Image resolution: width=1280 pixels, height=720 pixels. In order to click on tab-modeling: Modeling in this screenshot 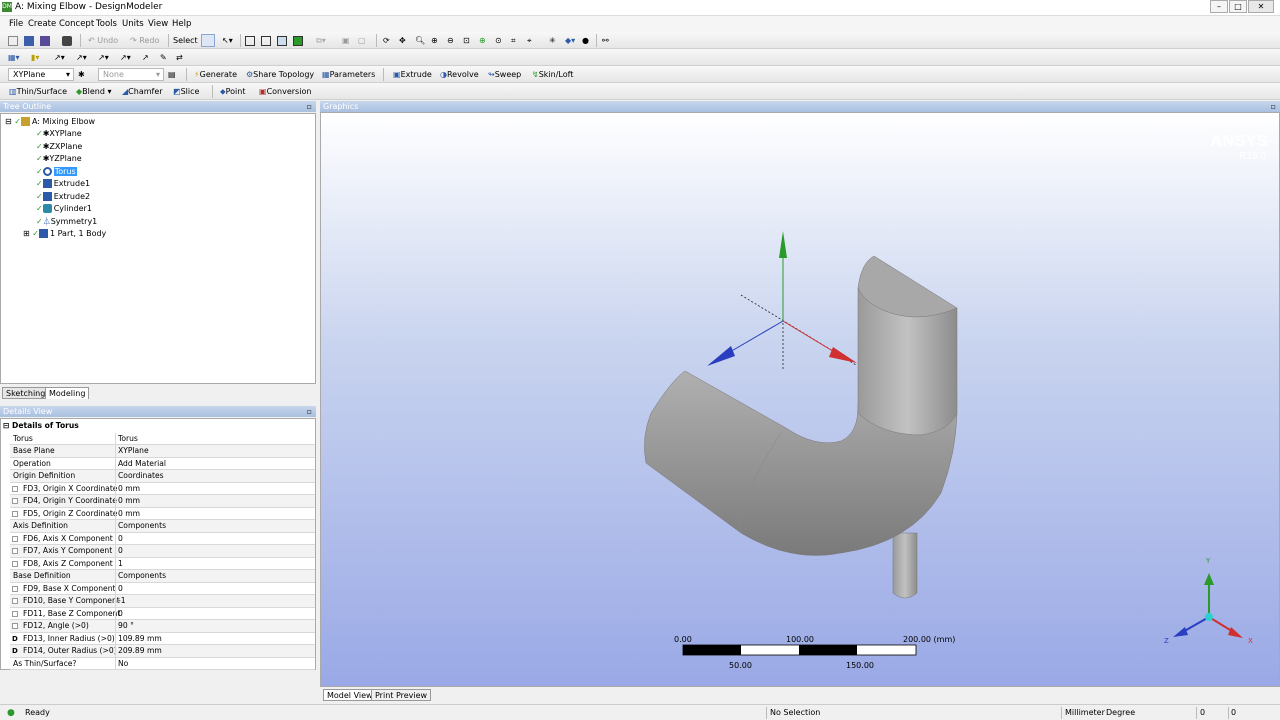, I will do `click(67, 393)`.